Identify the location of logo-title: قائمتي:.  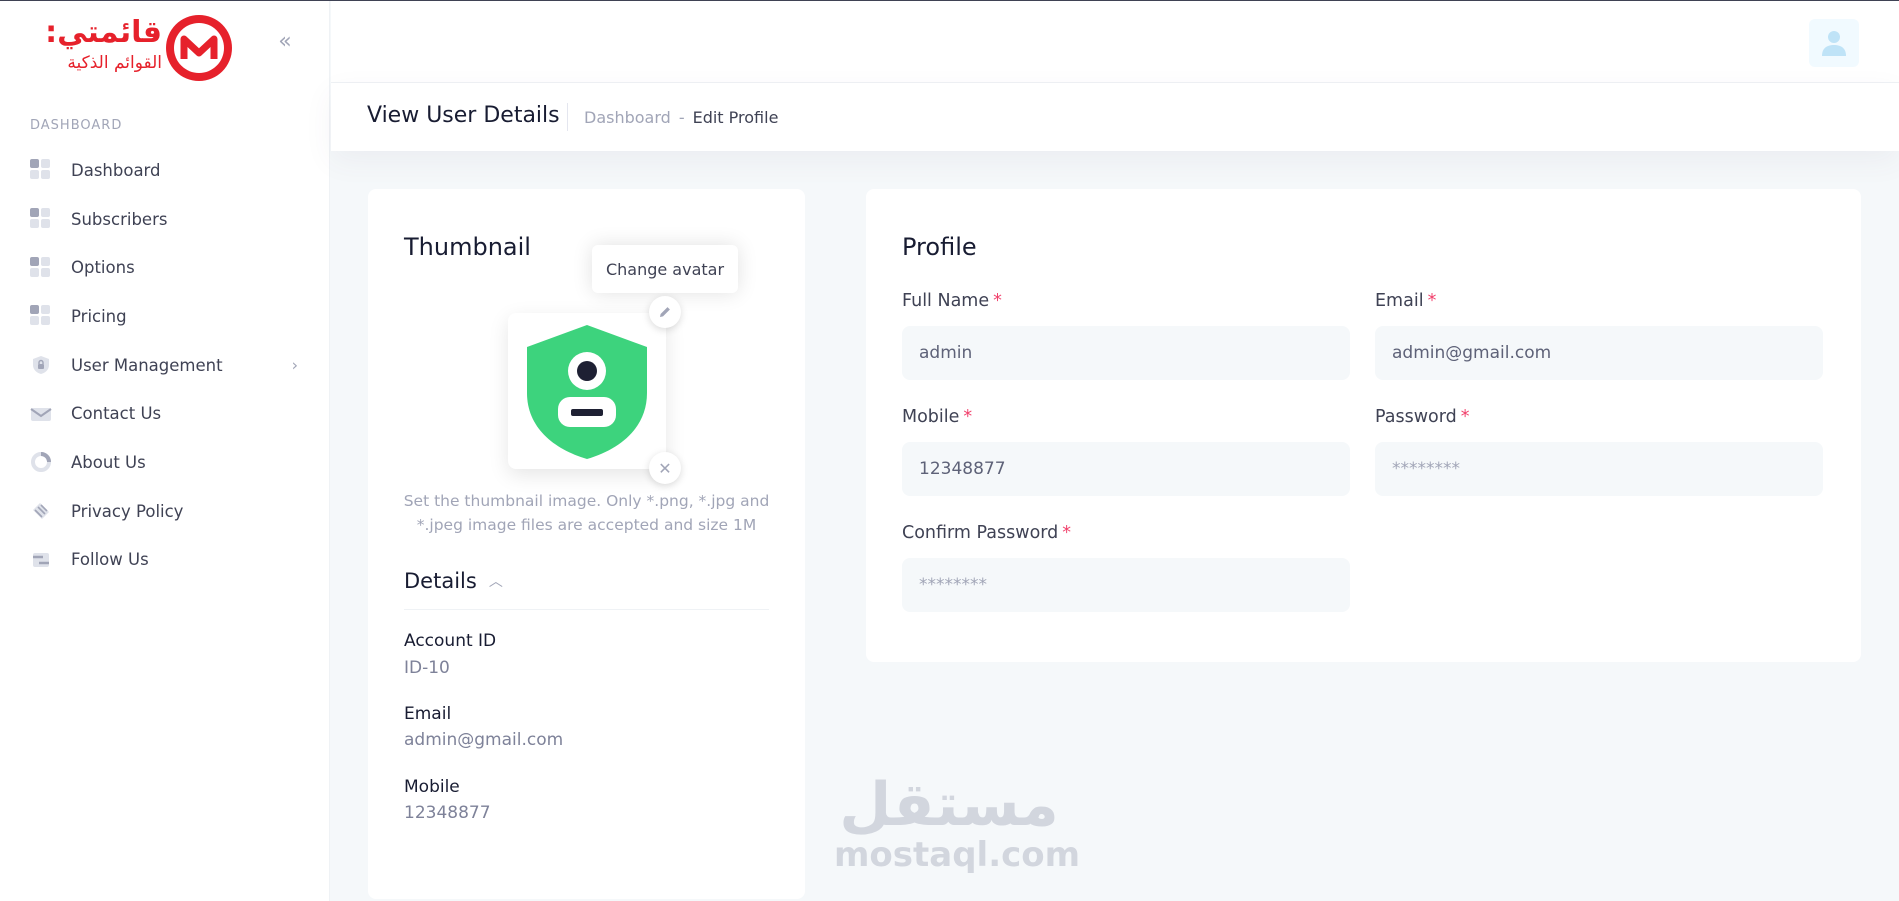
(103, 32).